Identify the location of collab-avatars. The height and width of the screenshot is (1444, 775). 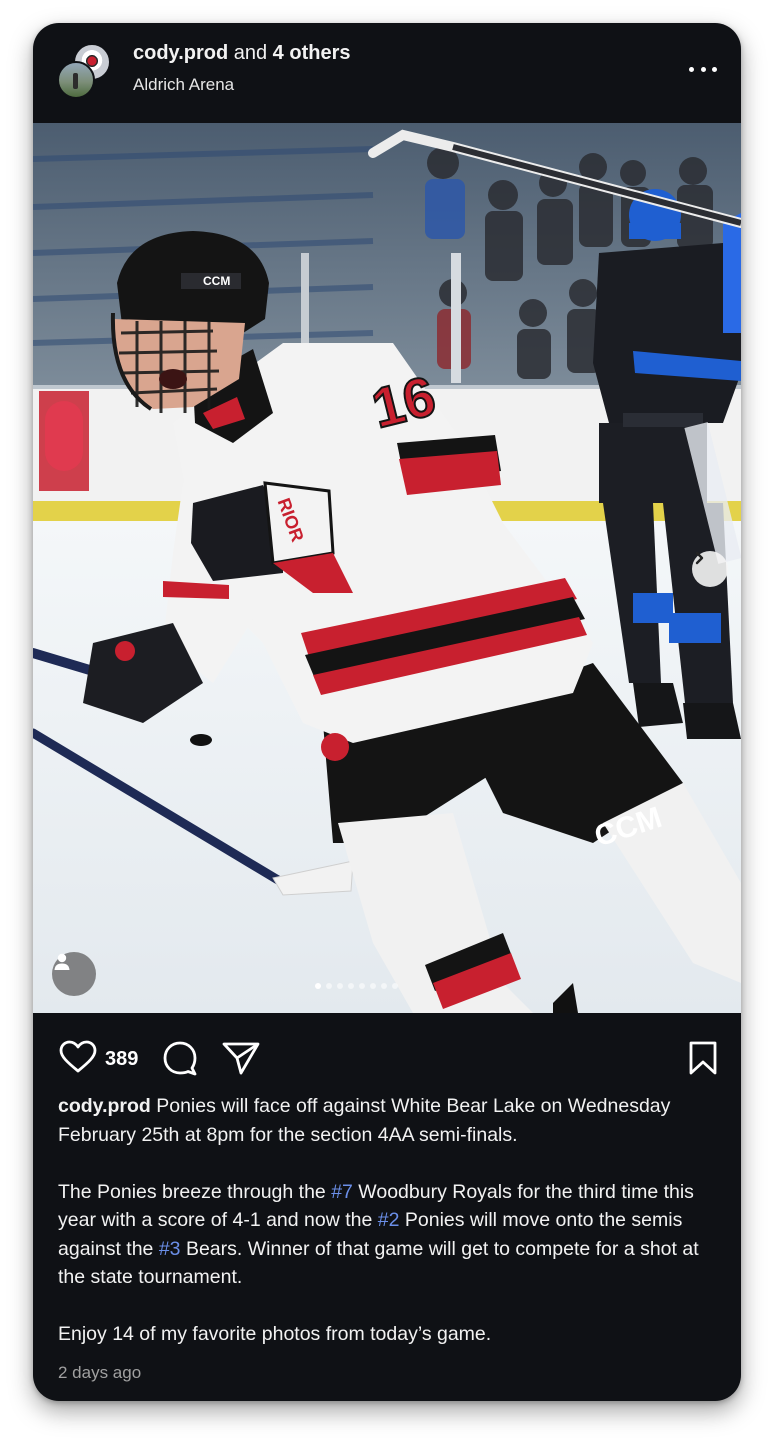
(84, 71).